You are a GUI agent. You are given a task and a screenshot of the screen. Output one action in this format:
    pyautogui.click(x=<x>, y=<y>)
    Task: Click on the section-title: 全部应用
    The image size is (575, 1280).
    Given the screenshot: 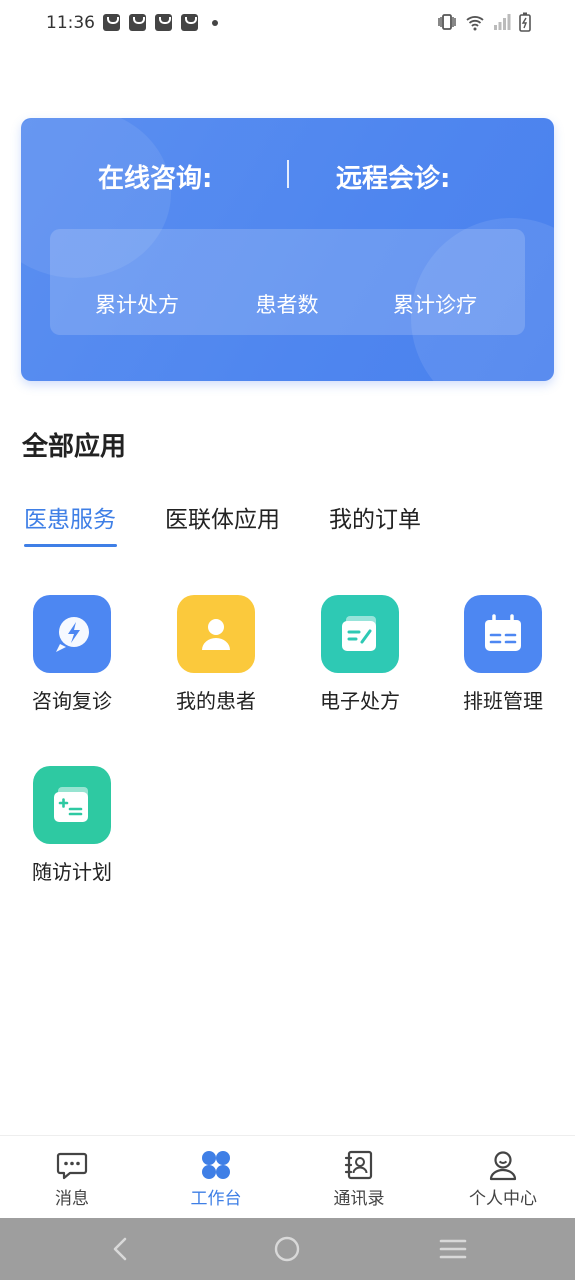 What is the action you would take?
    pyautogui.click(x=74, y=447)
    